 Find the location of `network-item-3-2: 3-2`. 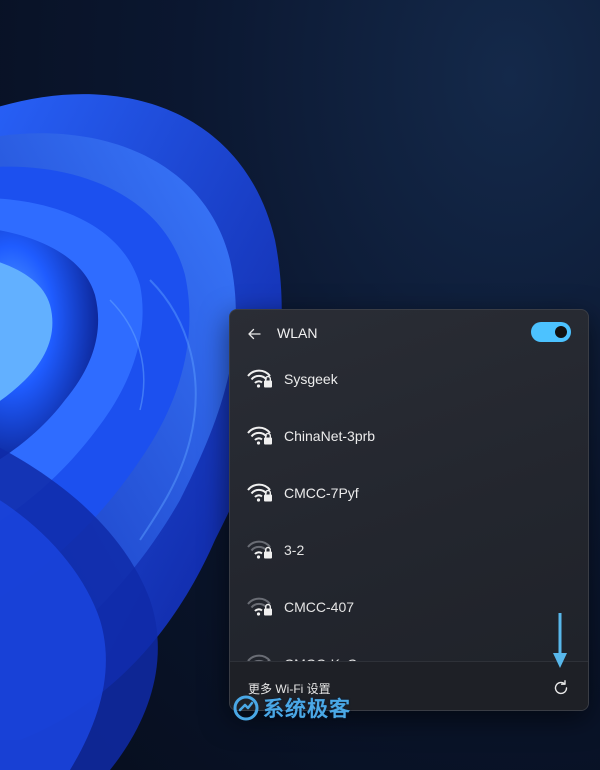

network-item-3-2: 3-2 is located at coordinates (409, 549).